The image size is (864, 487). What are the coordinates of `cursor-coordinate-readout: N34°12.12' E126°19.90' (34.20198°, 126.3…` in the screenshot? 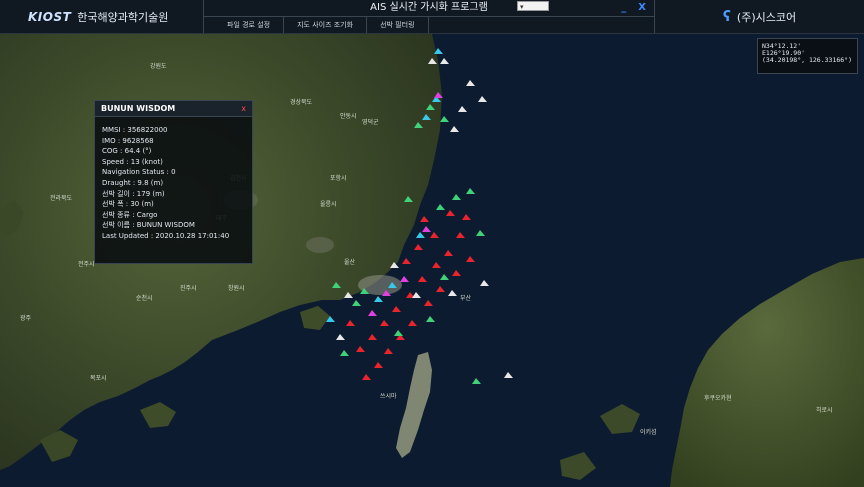 It's located at (807, 56).